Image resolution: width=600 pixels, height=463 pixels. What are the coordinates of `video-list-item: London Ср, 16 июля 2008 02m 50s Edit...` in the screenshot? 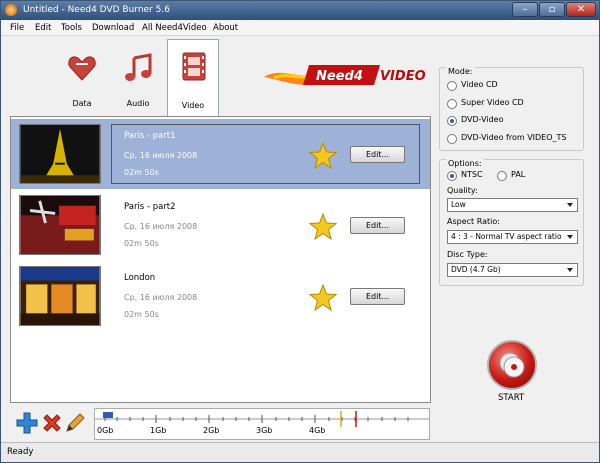 It's located at (220, 296).